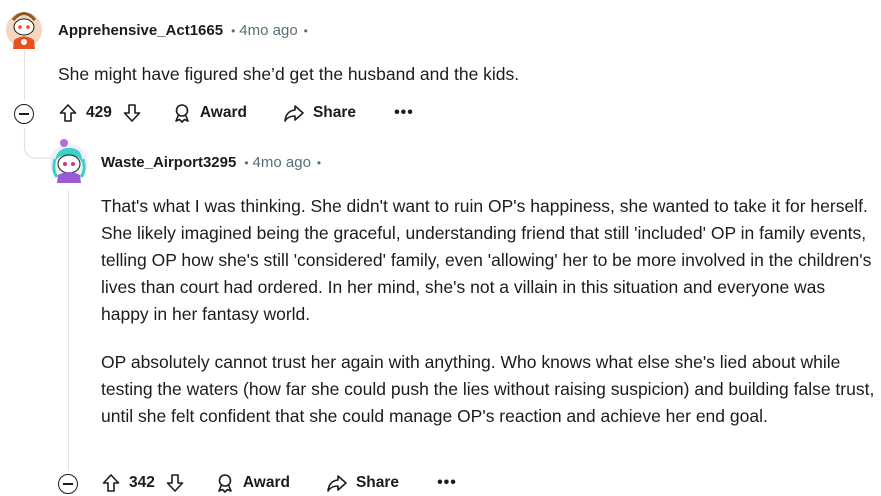 This screenshot has height=496, width=881. I want to click on comment-header: Waste_Airport3295 • 4mo ago •, so click(211, 162).